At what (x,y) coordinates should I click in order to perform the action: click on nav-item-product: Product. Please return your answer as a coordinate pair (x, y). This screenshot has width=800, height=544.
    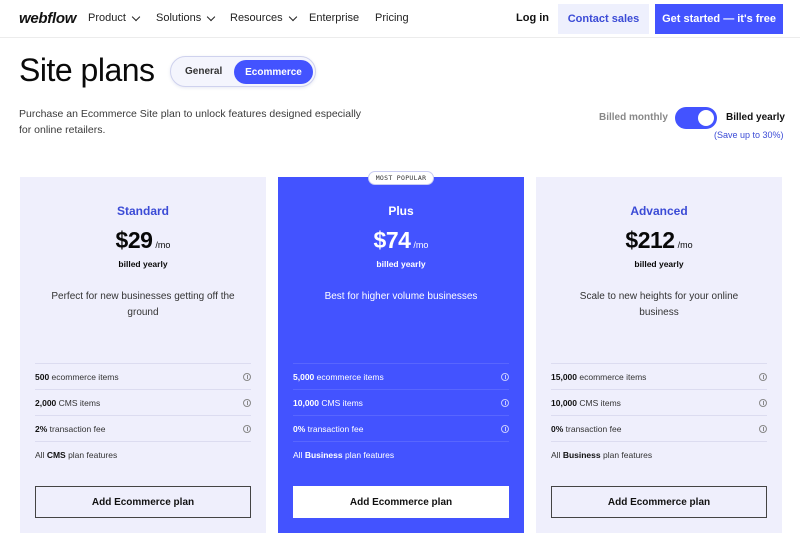
    Looking at the image, I should click on (114, 18).